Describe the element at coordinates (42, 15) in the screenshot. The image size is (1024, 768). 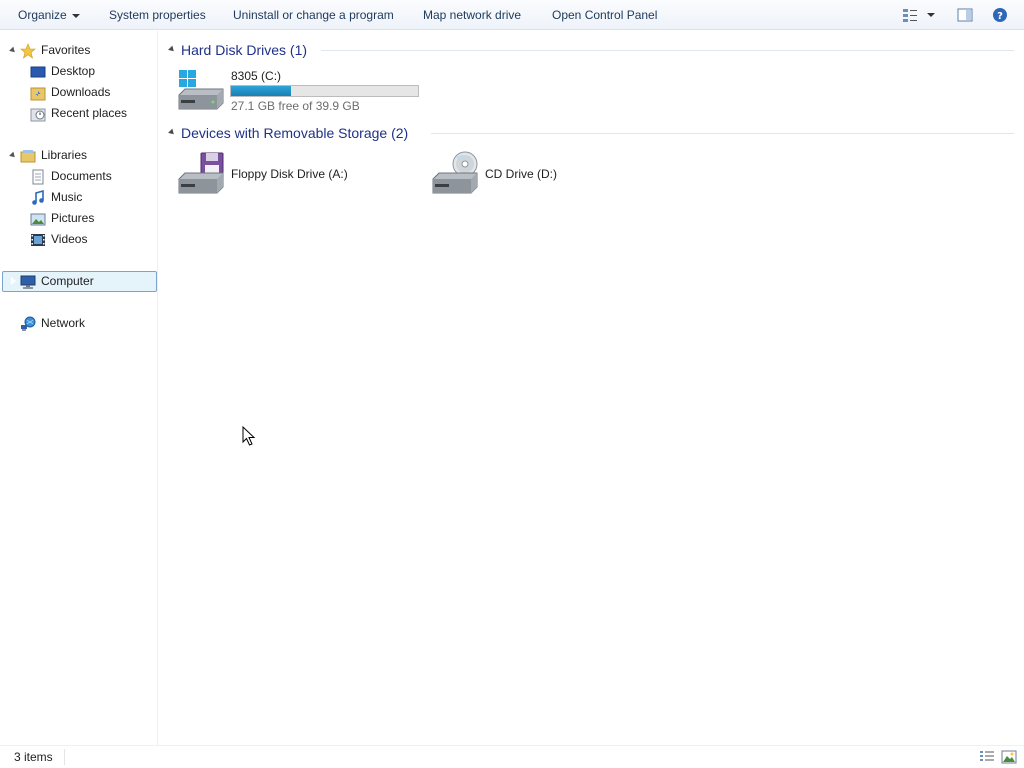
I see `organize-label: Organize` at that location.